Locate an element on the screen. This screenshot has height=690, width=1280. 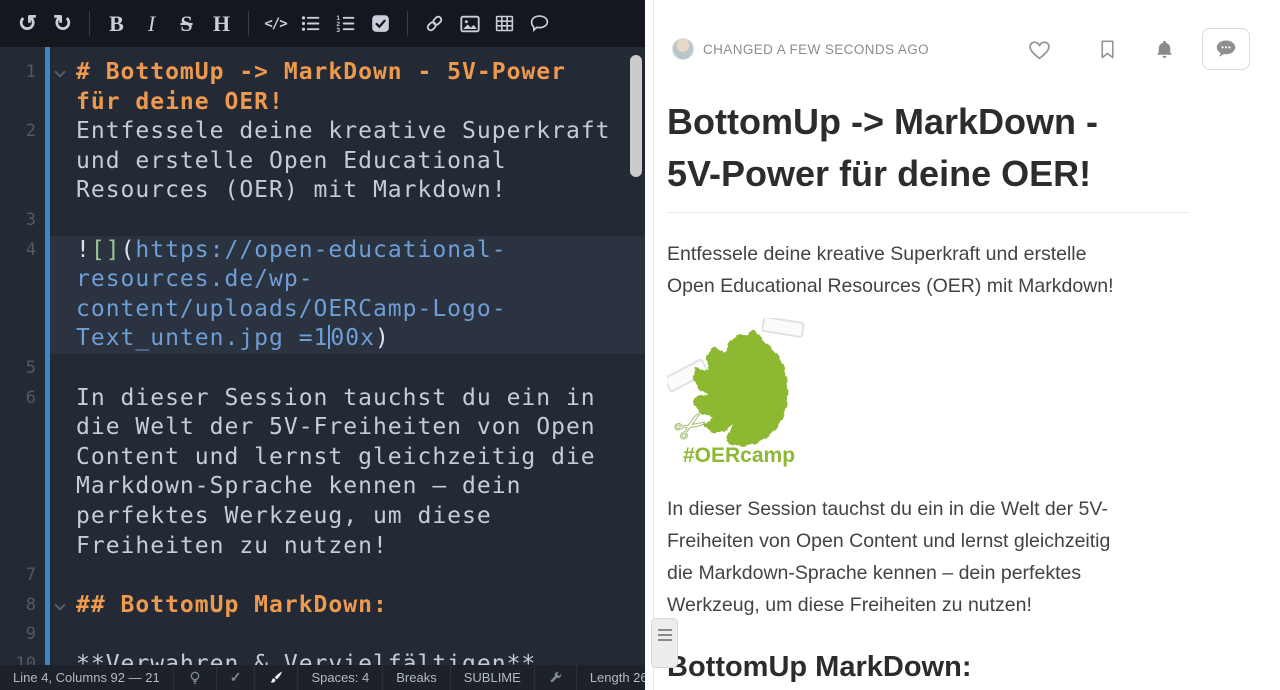
author-color-bar is located at coordinates (47, 356).